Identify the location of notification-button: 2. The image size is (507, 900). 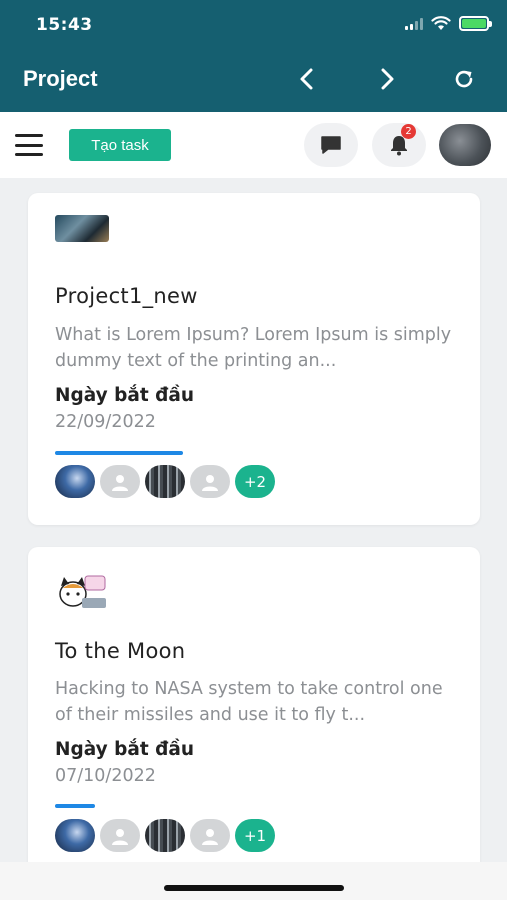
(399, 145).